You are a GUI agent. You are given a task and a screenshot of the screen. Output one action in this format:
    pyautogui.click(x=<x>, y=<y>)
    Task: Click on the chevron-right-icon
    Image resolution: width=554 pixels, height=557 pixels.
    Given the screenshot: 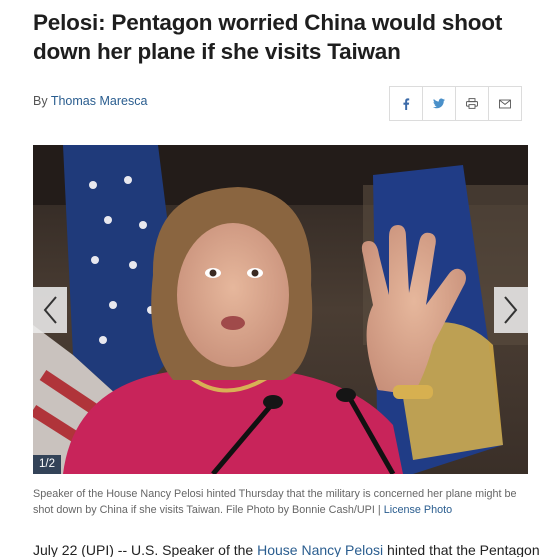 What is the action you would take?
    pyautogui.click(x=511, y=310)
    